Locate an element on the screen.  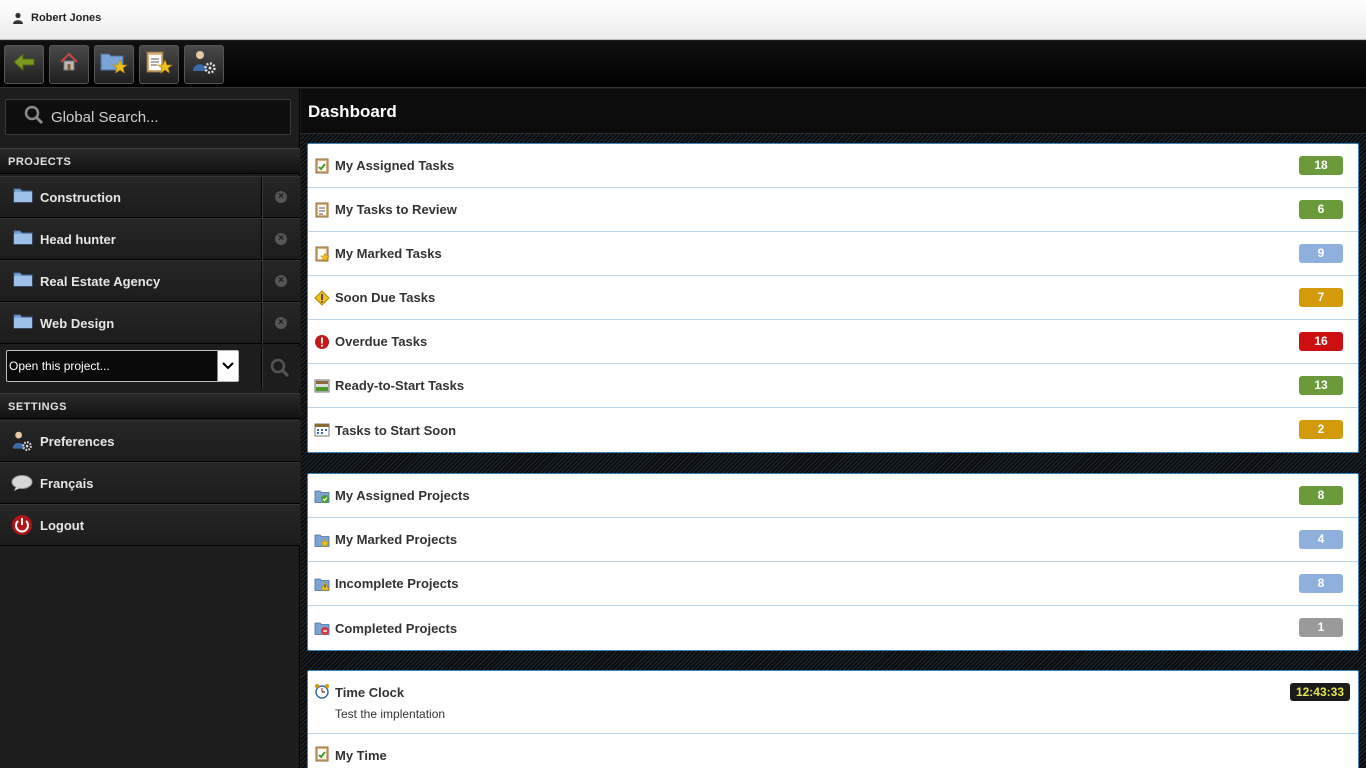
count-badge: 4 is located at coordinates (1321, 539).